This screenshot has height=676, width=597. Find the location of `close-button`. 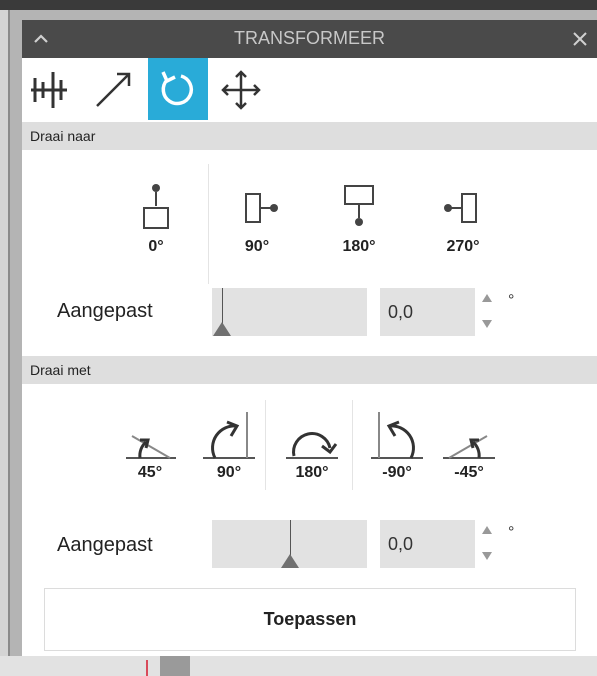

close-button is located at coordinates (580, 39).